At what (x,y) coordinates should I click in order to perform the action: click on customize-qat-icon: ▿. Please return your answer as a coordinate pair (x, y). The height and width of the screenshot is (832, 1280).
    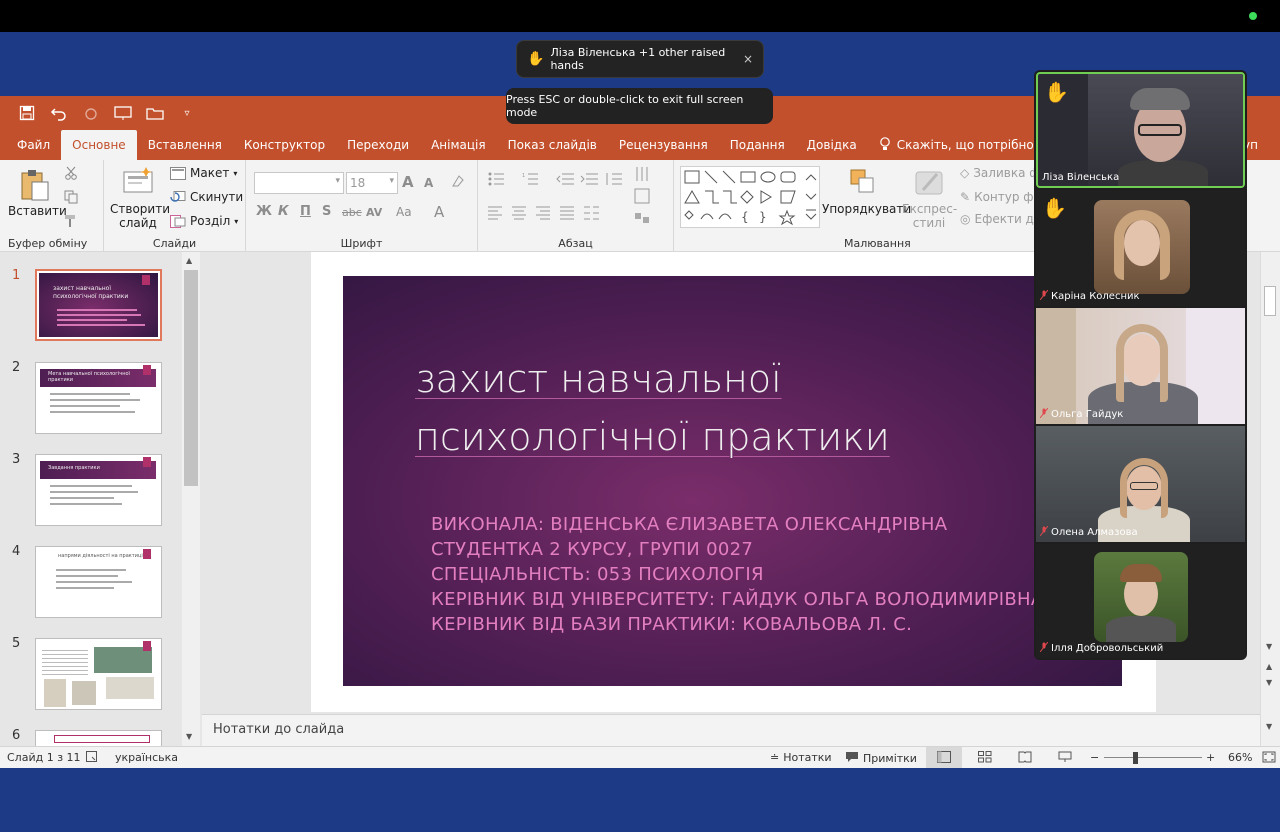
    Looking at the image, I should click on (187, 113).